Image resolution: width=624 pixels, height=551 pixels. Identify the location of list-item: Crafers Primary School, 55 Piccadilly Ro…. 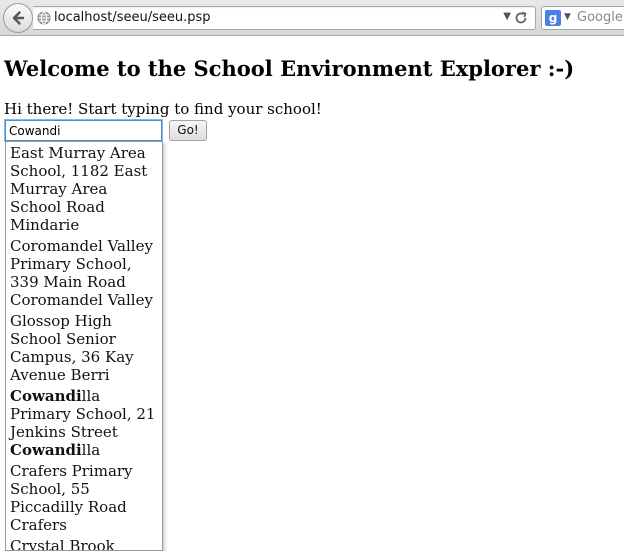
(84, 497).